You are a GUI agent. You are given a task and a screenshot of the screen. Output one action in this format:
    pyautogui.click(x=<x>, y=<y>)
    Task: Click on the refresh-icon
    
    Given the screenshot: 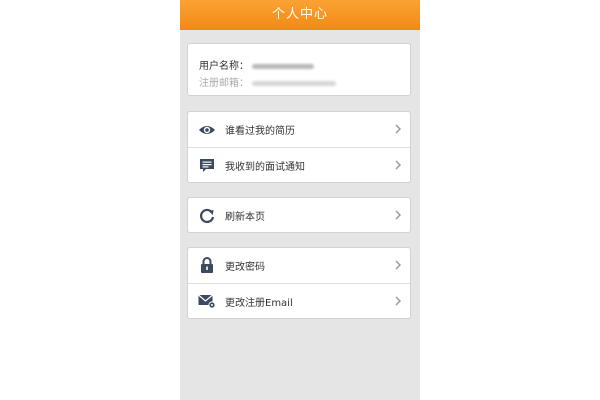 What is the action you would take?
    pyautogui.click(x=207, y=216)
    